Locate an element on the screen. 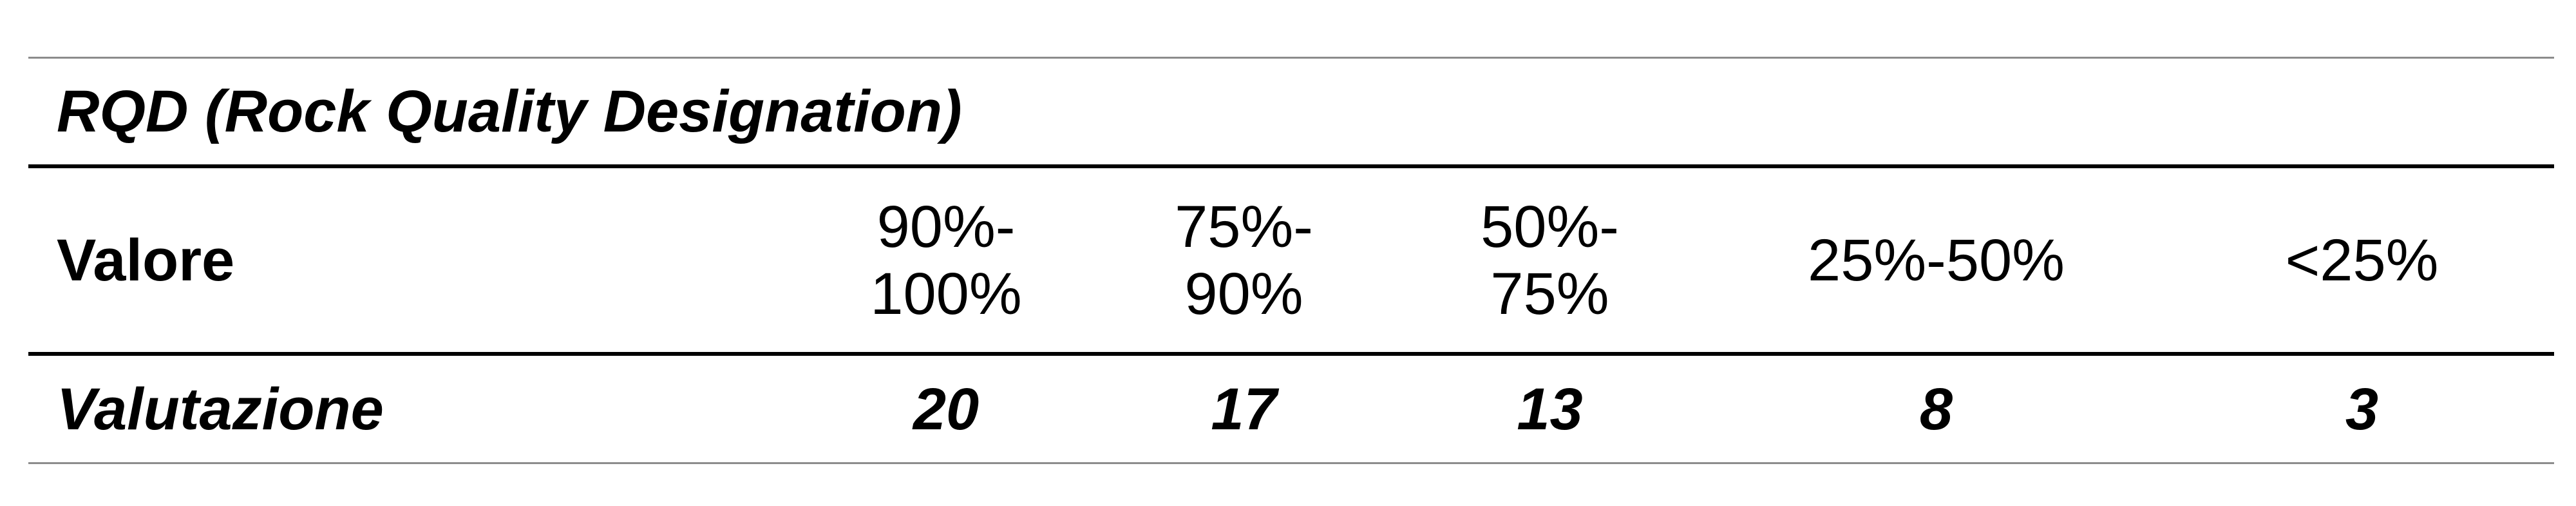 The width and height of the screenshot is (2576, 506). range-text: 25%-50% is located at coordinates (1936, 260).